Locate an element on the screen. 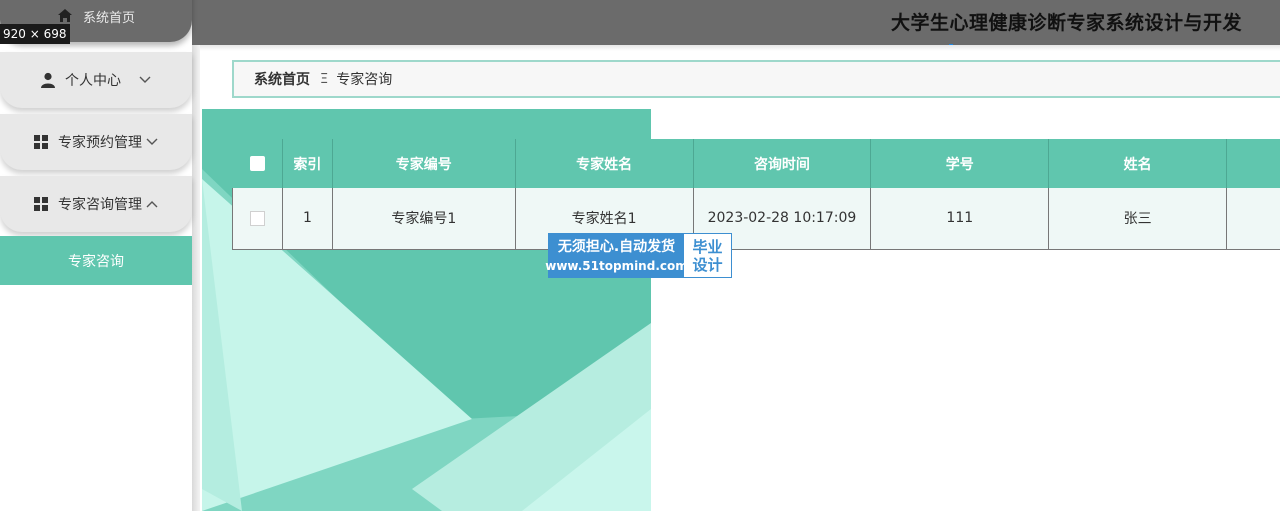  sidebar-item-label: 个人中心 is located at coordinates (93, 81).